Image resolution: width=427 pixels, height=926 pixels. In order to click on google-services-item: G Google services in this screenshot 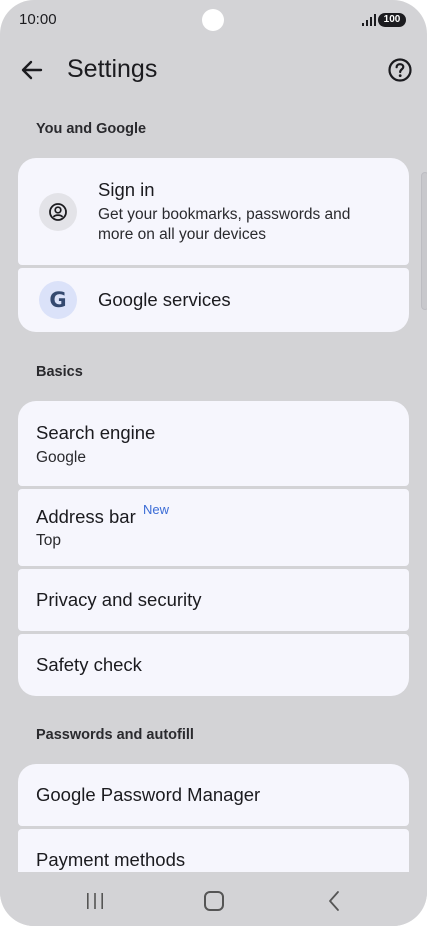, I will do `click(213, 300)`.